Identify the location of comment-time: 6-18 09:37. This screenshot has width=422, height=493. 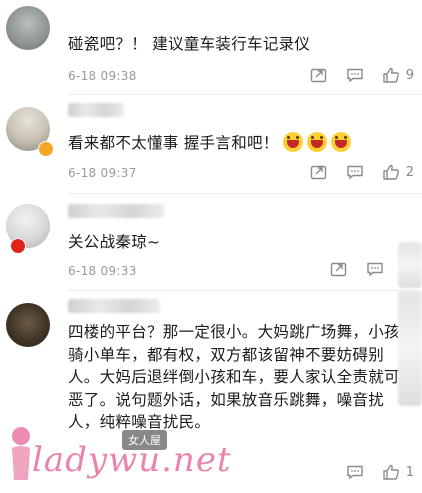
(102, 173).